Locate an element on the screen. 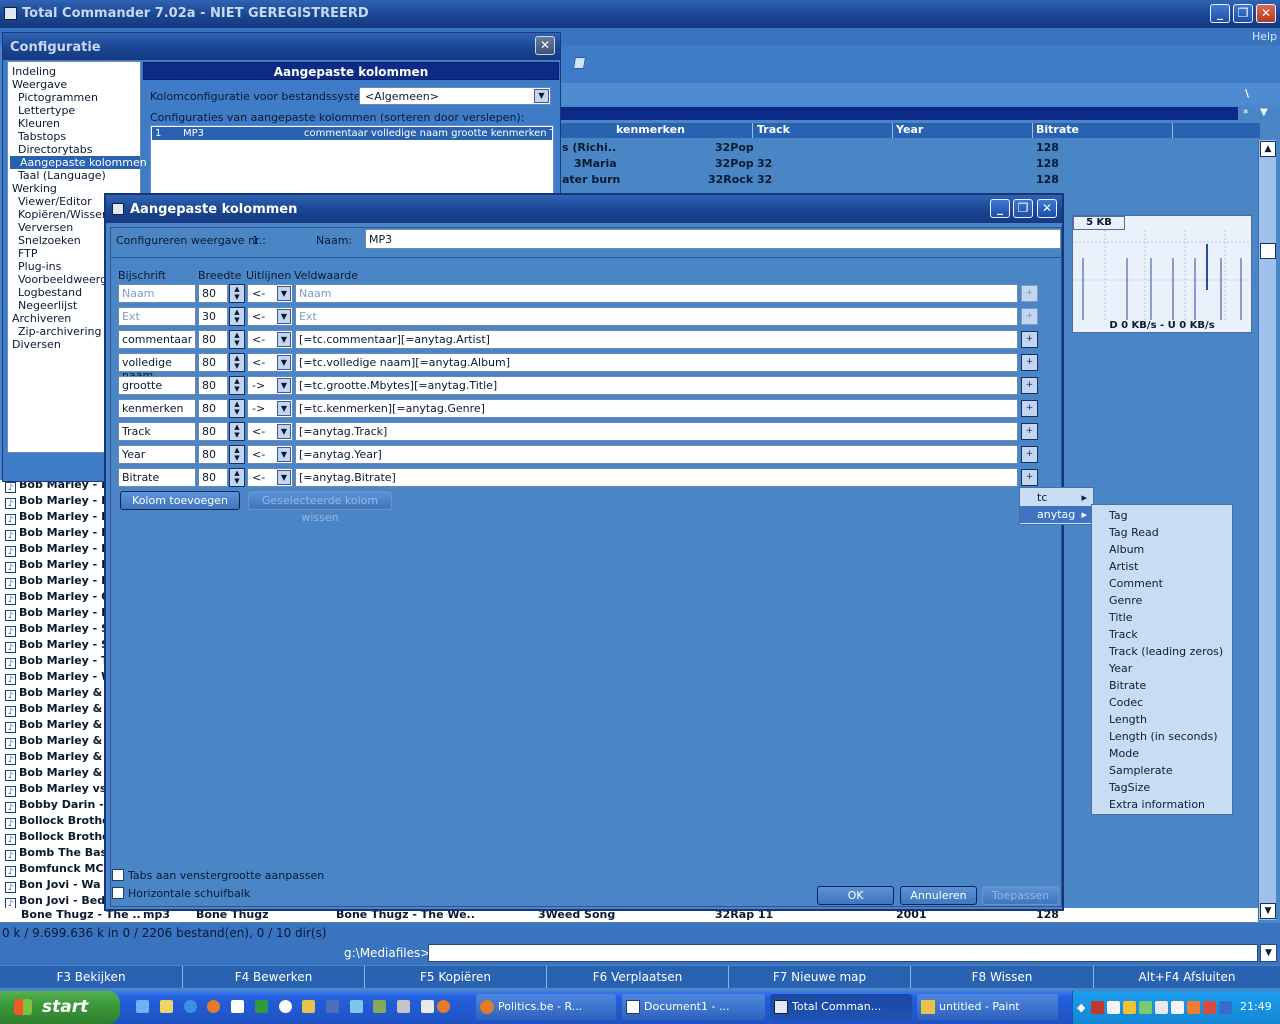 The image size is (1280, 1024). config-close-button: ✕ is located at coordinates (545, 45).